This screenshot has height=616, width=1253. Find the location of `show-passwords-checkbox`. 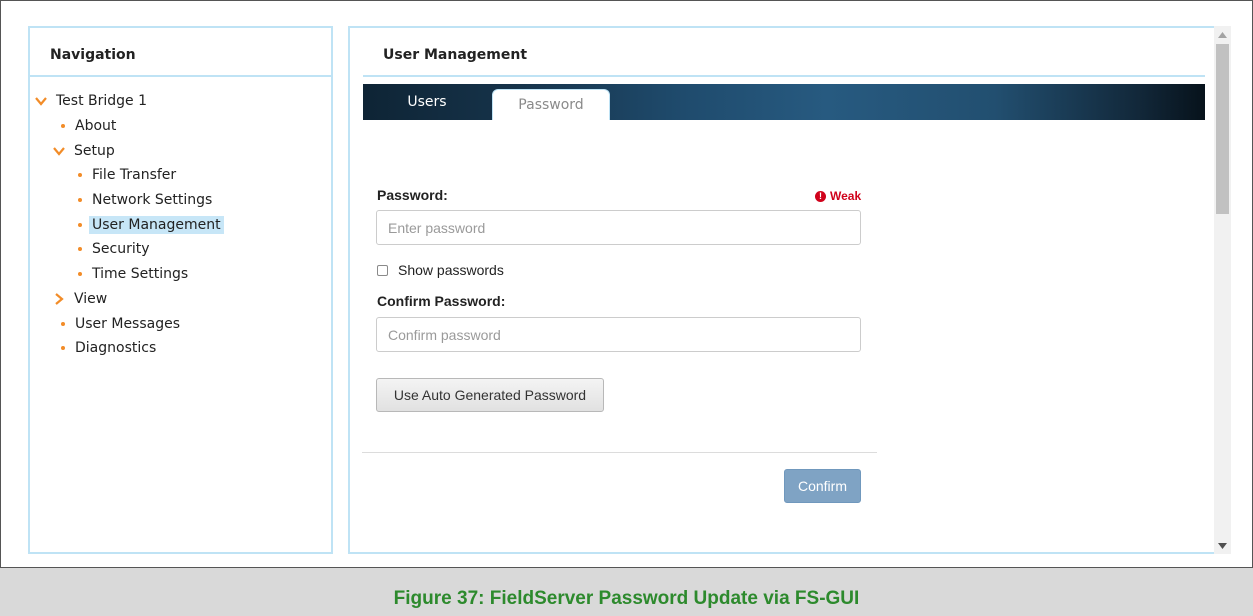

show-passwords-checkbox is located at coordinates (382, 270).